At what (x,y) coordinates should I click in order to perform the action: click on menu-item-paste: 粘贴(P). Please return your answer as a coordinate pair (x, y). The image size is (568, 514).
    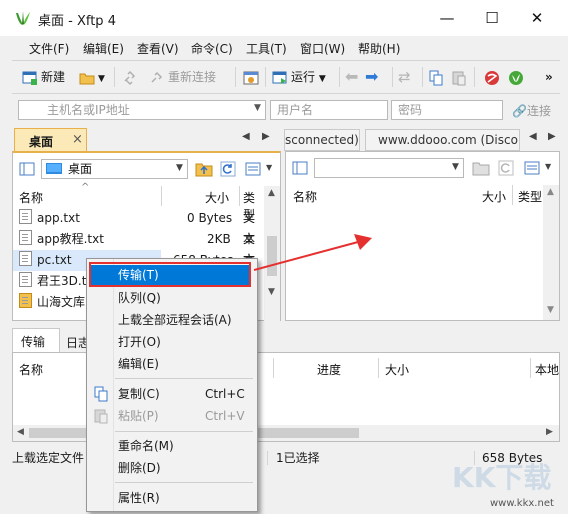
    Looking at the image, I should click on (138, 416).